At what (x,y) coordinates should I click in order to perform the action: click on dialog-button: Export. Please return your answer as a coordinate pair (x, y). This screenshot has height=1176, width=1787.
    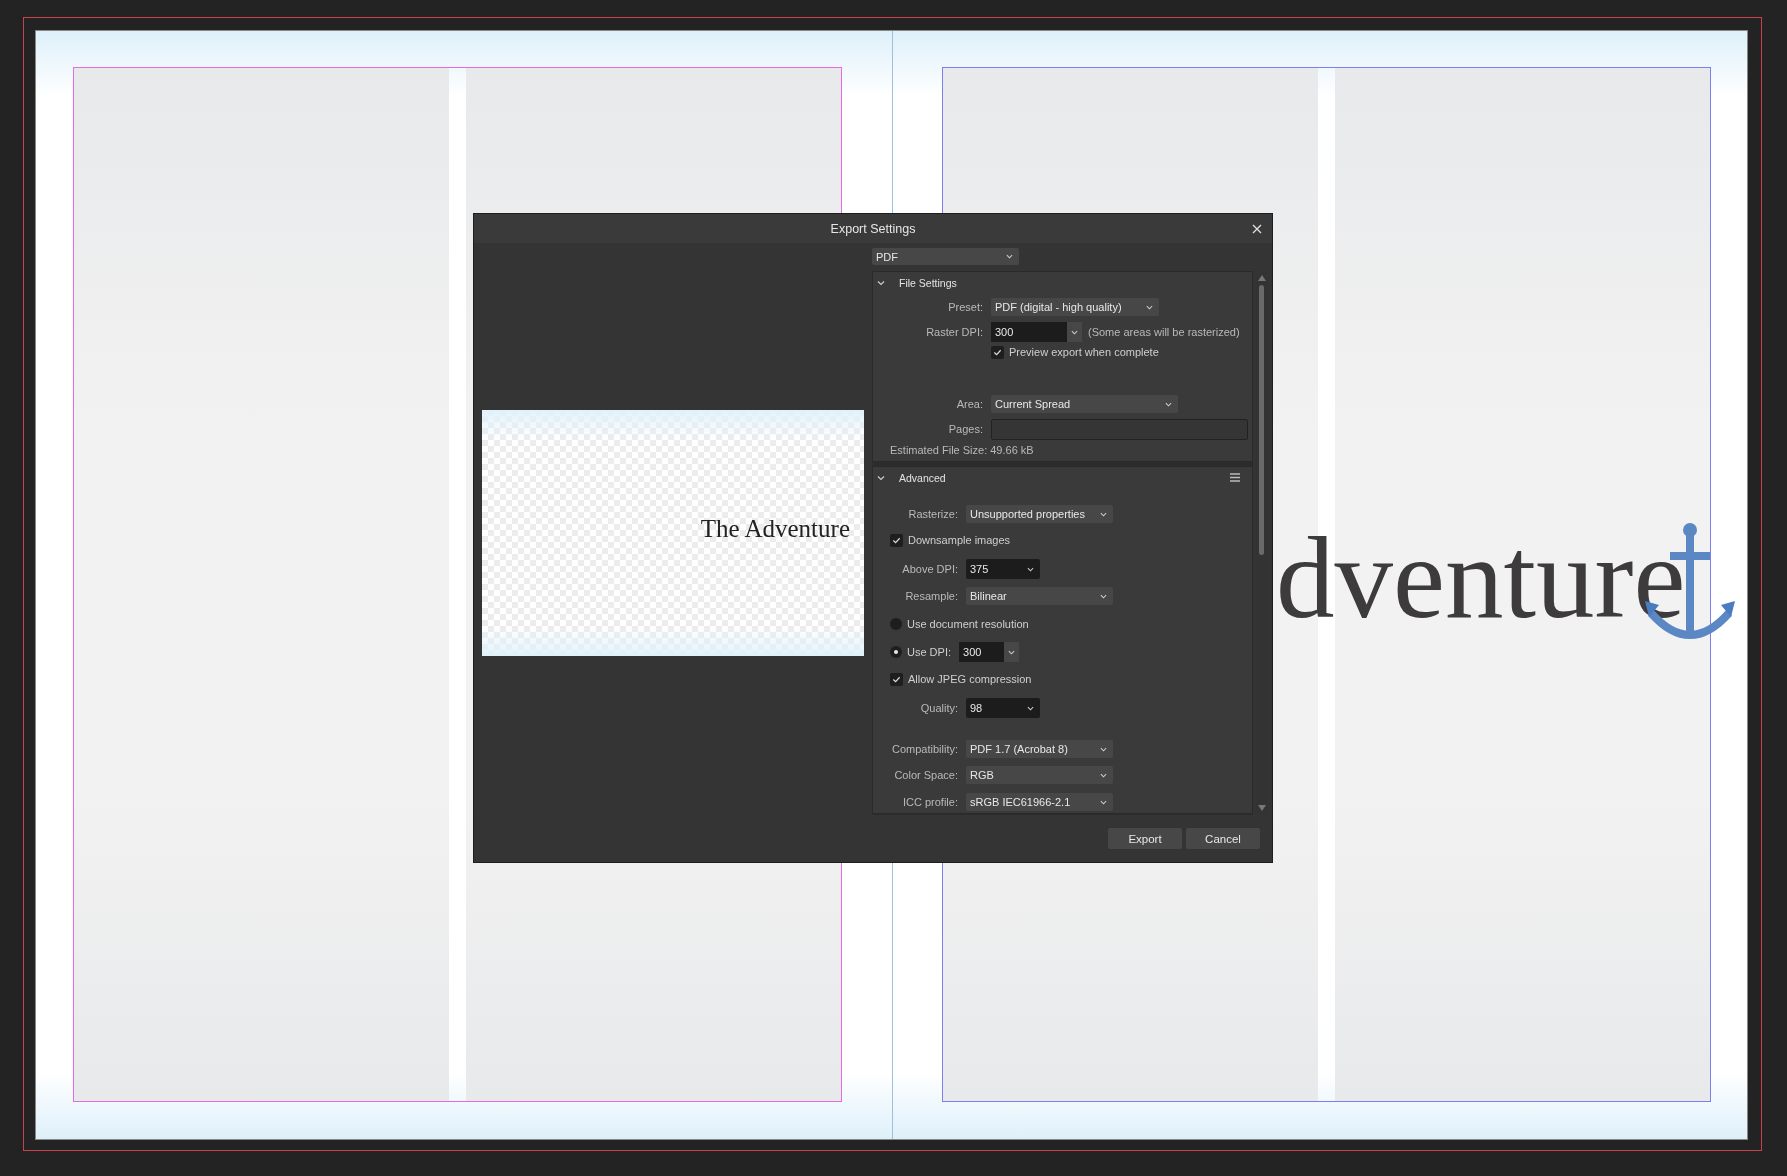
    Looking at the image, I should click on (1145, 838).